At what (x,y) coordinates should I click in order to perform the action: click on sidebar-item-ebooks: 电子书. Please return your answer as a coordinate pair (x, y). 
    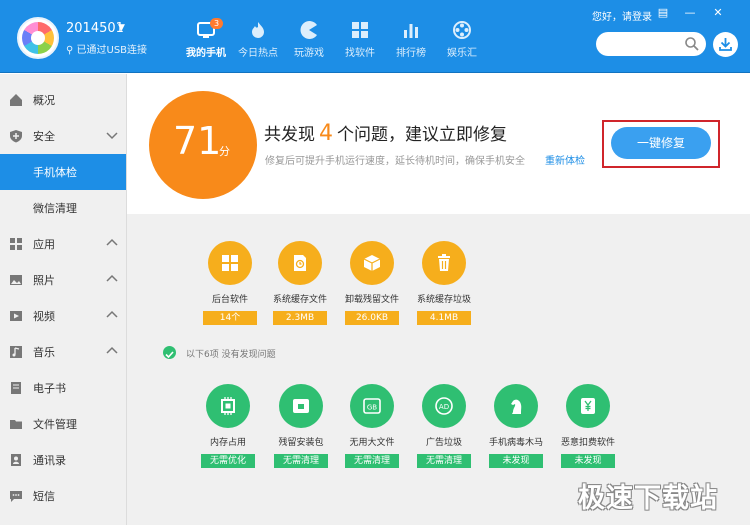
    Looking at the image, I should click on (63, 388).